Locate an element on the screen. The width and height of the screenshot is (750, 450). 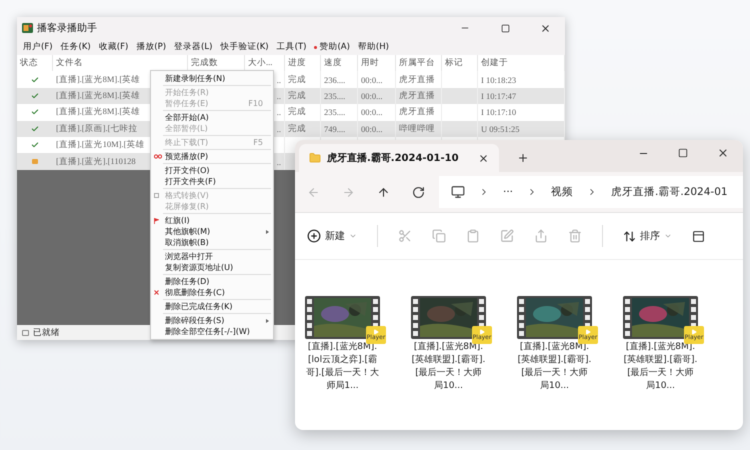
refresh-button is located at coordinates (418, 192).